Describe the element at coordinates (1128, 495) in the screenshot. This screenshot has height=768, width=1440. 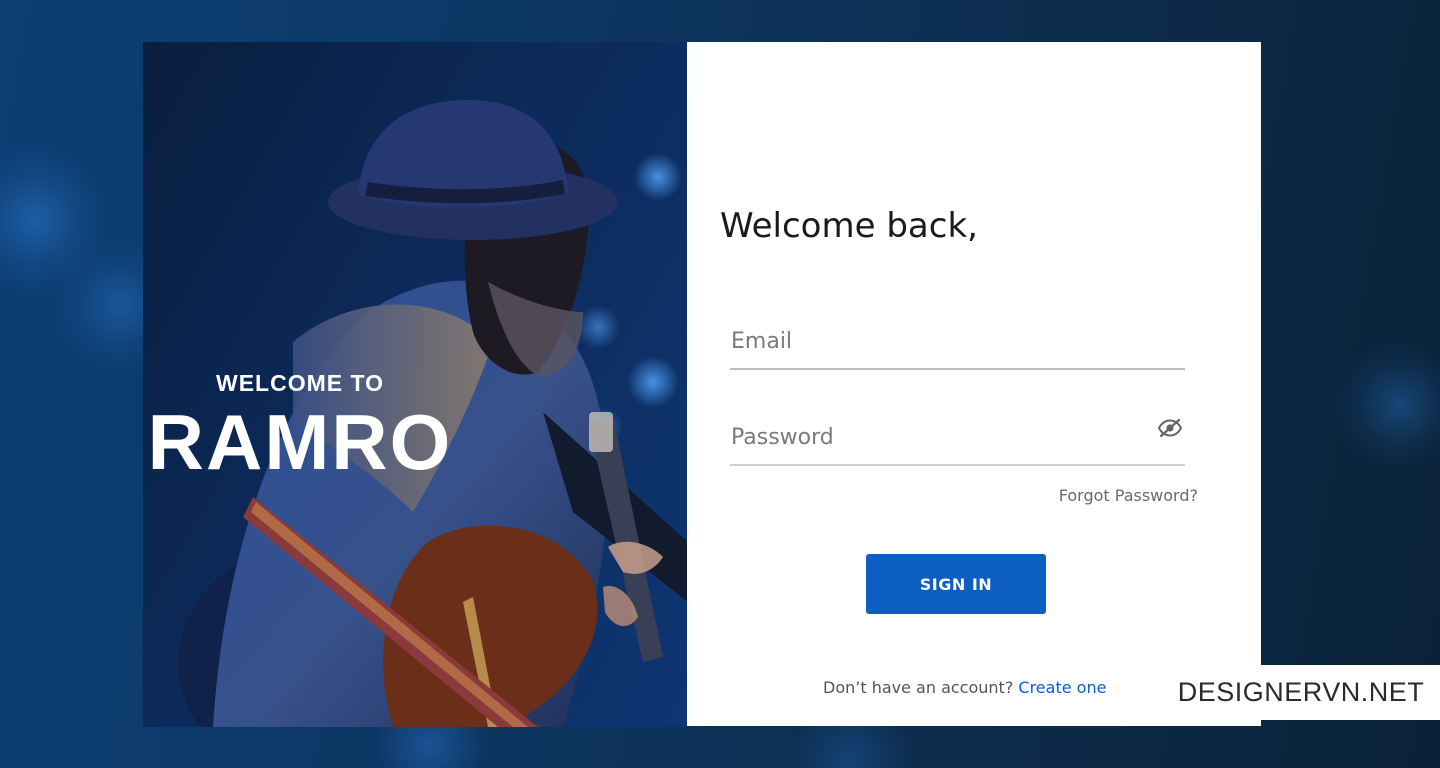
I see `forgot-password-link: Forgot Password?` at that location.